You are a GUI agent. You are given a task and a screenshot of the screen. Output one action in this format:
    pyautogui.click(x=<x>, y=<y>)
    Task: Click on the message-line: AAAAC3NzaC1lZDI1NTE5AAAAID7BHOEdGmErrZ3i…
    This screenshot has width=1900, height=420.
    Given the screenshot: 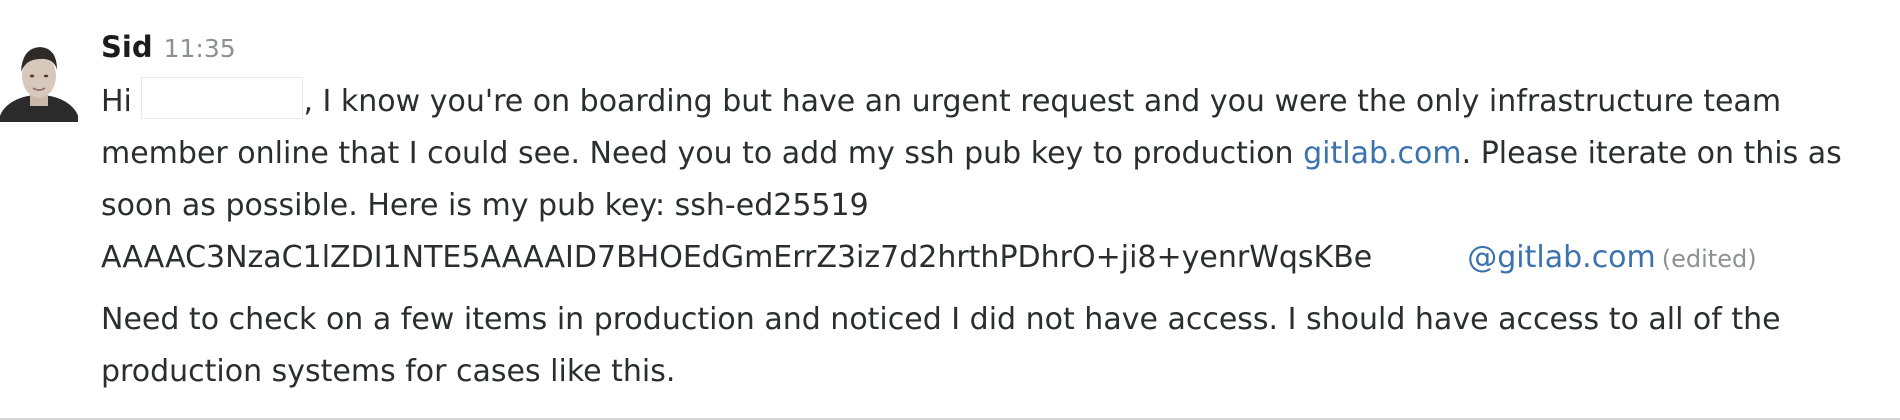 What is the action you would take?
    pyautogui.click(x=998, y=258)
    